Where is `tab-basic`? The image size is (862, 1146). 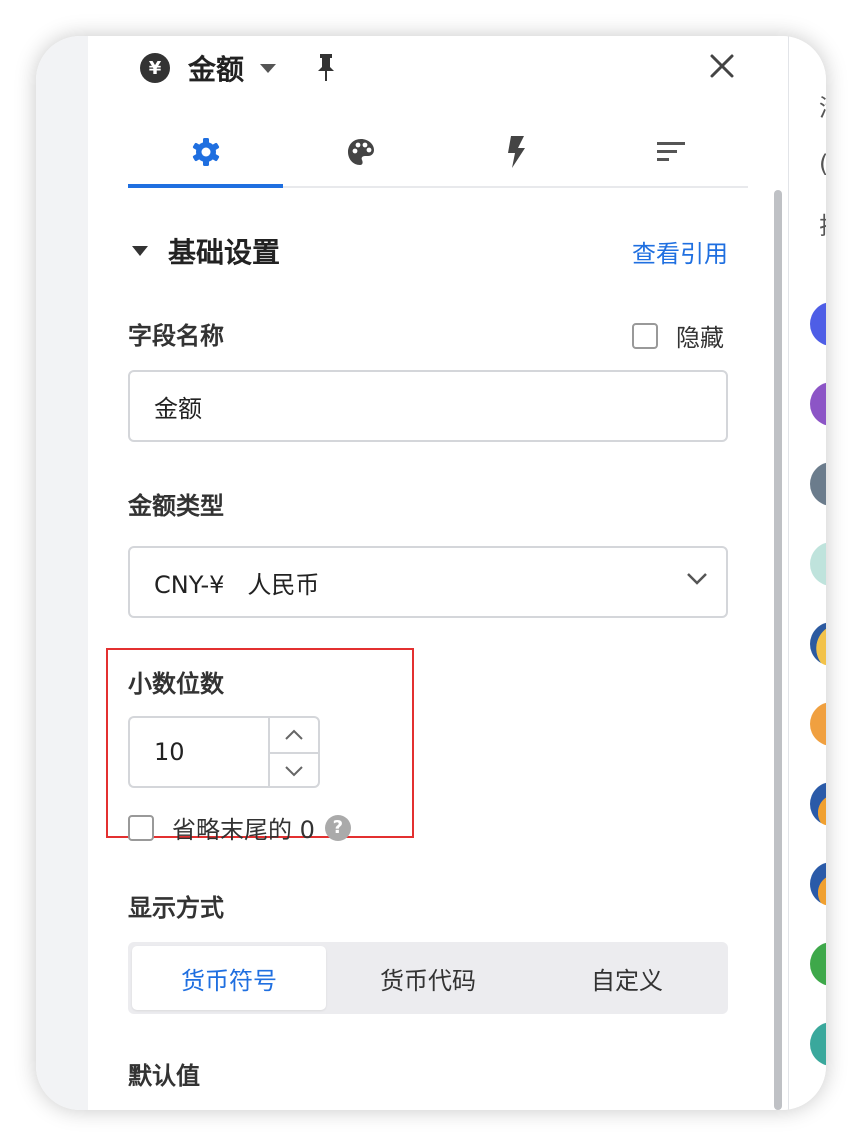
tab-basic is located at coordinates (205, 153).